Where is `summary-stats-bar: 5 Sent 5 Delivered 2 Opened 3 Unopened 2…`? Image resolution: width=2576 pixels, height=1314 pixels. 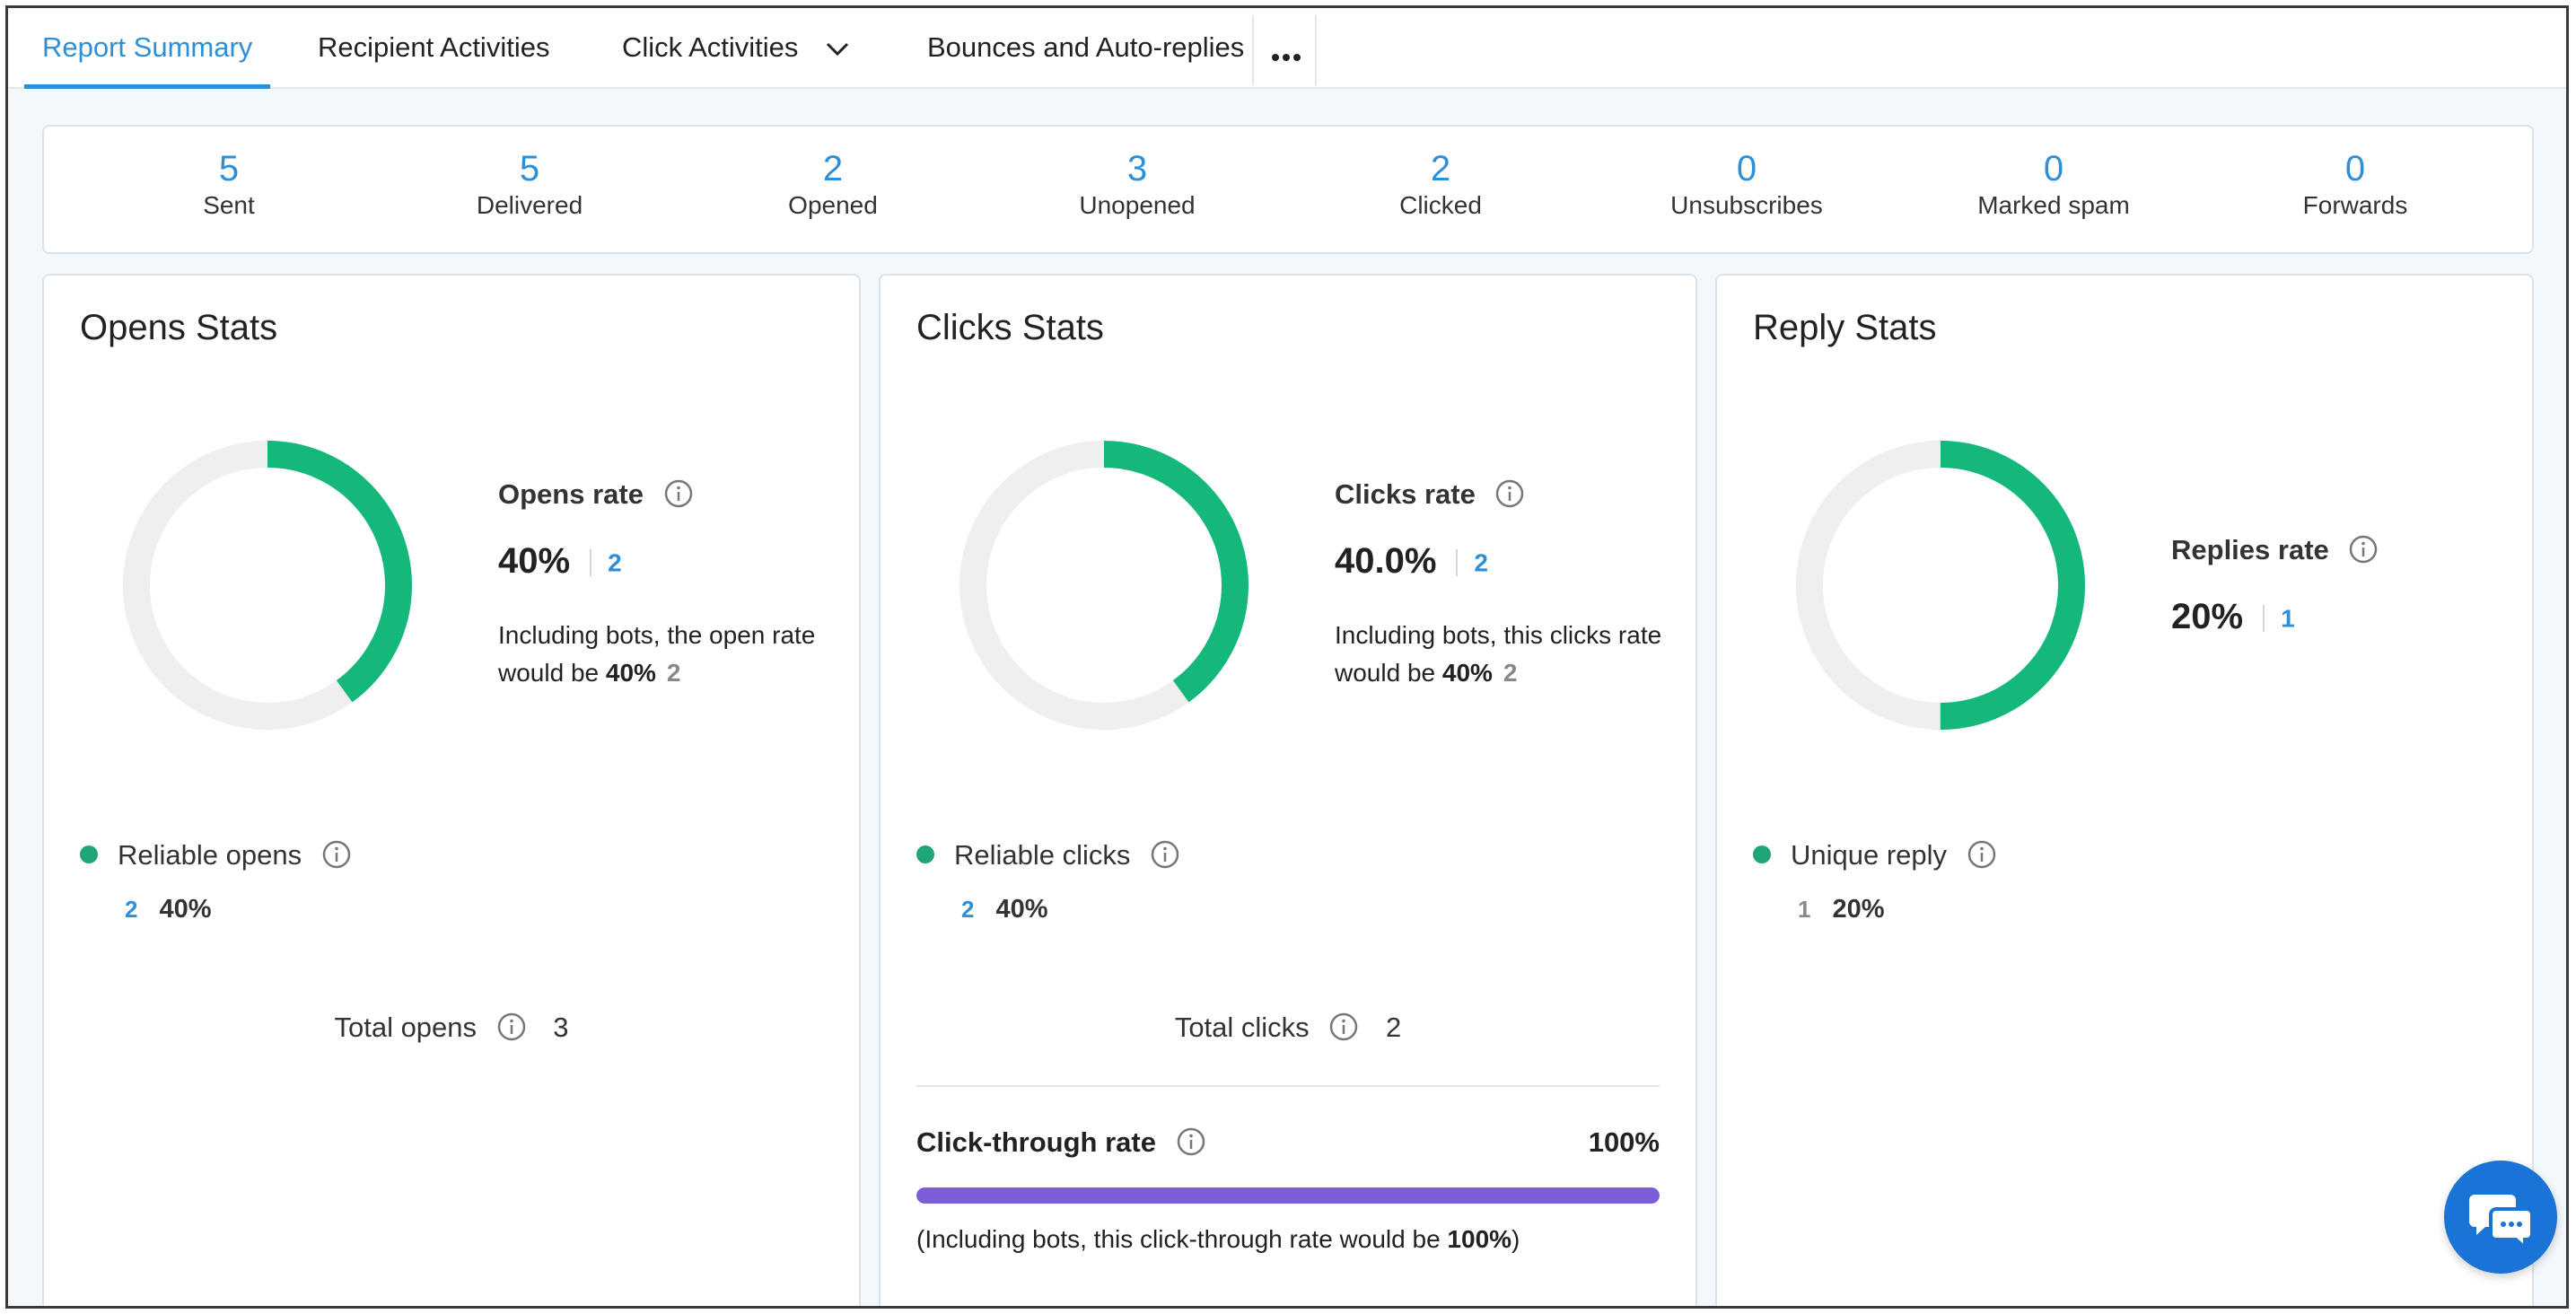 summary-stats-bar: 5 Sent 5 Delivered 2 Opened 3 Unopened 2… is located at coordinates (1288, 189).